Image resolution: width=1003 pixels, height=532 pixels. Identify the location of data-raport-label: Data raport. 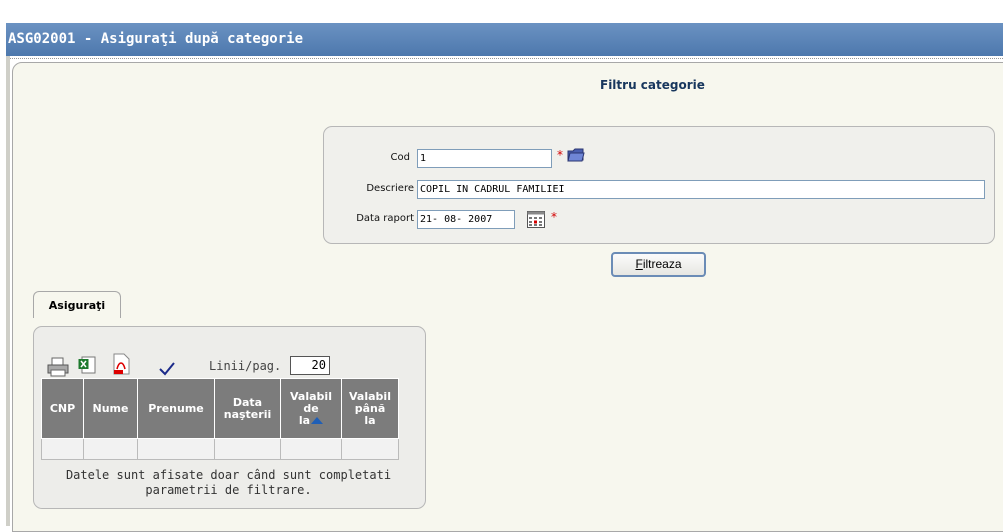
(385, 218).